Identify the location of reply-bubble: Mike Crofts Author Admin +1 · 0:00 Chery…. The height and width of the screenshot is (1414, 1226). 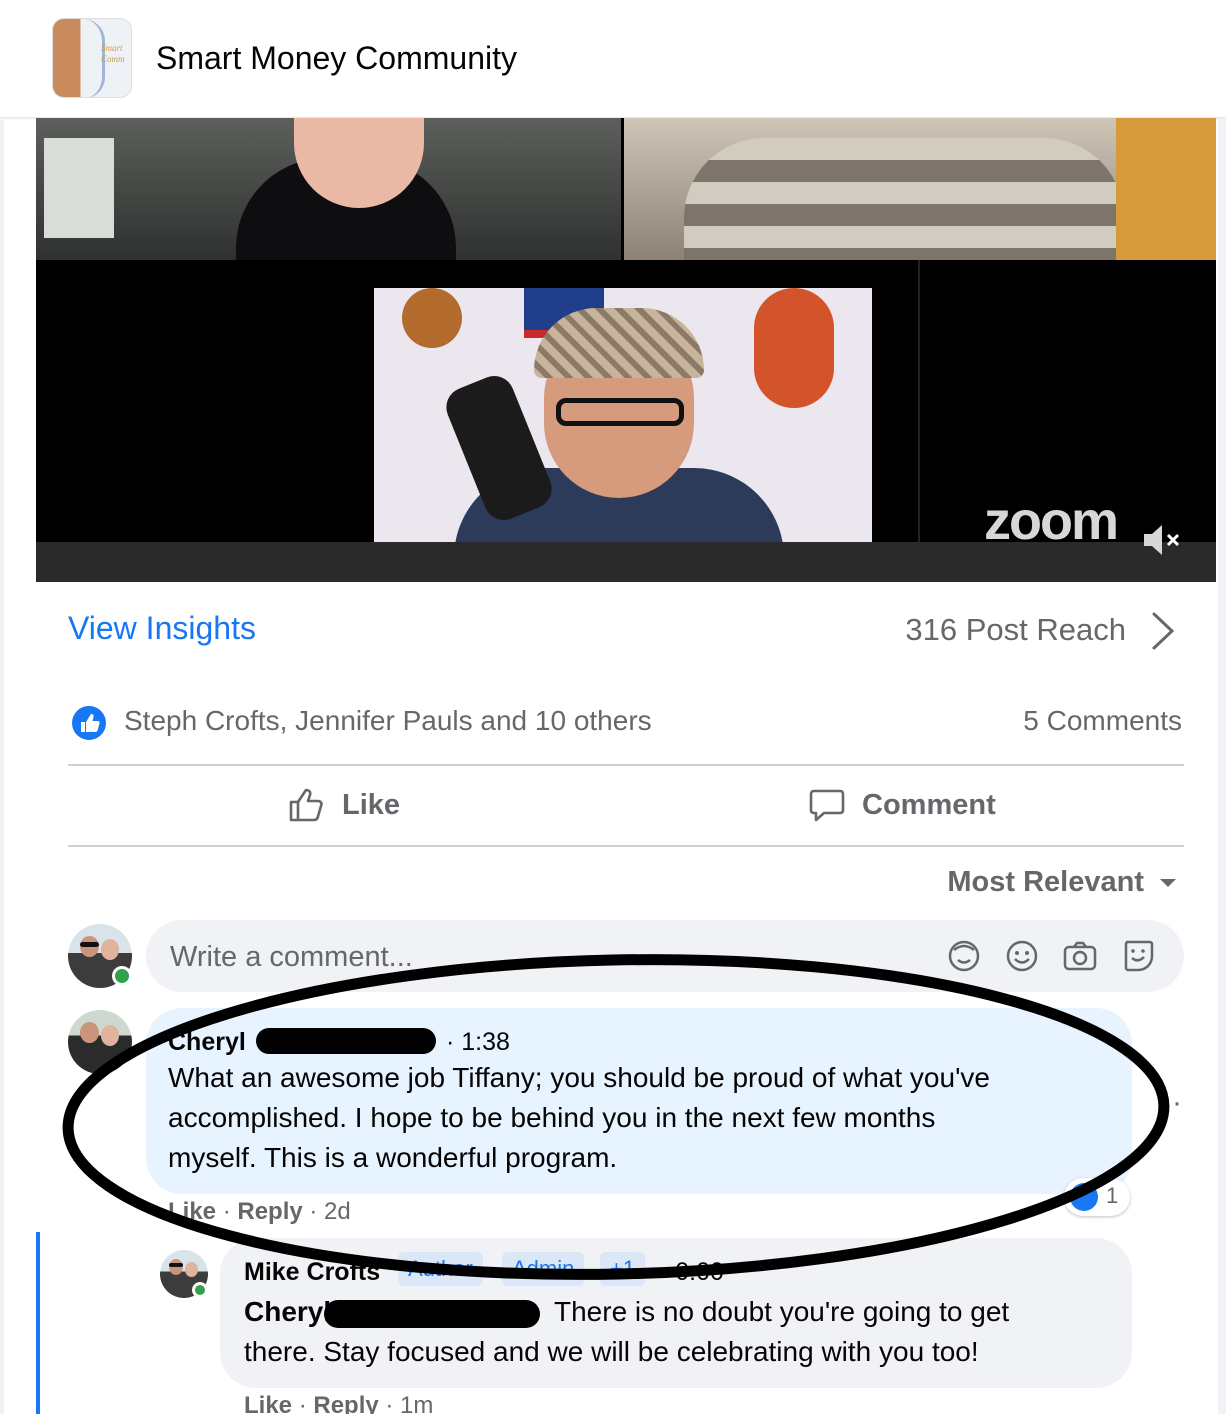
(676, 1313).